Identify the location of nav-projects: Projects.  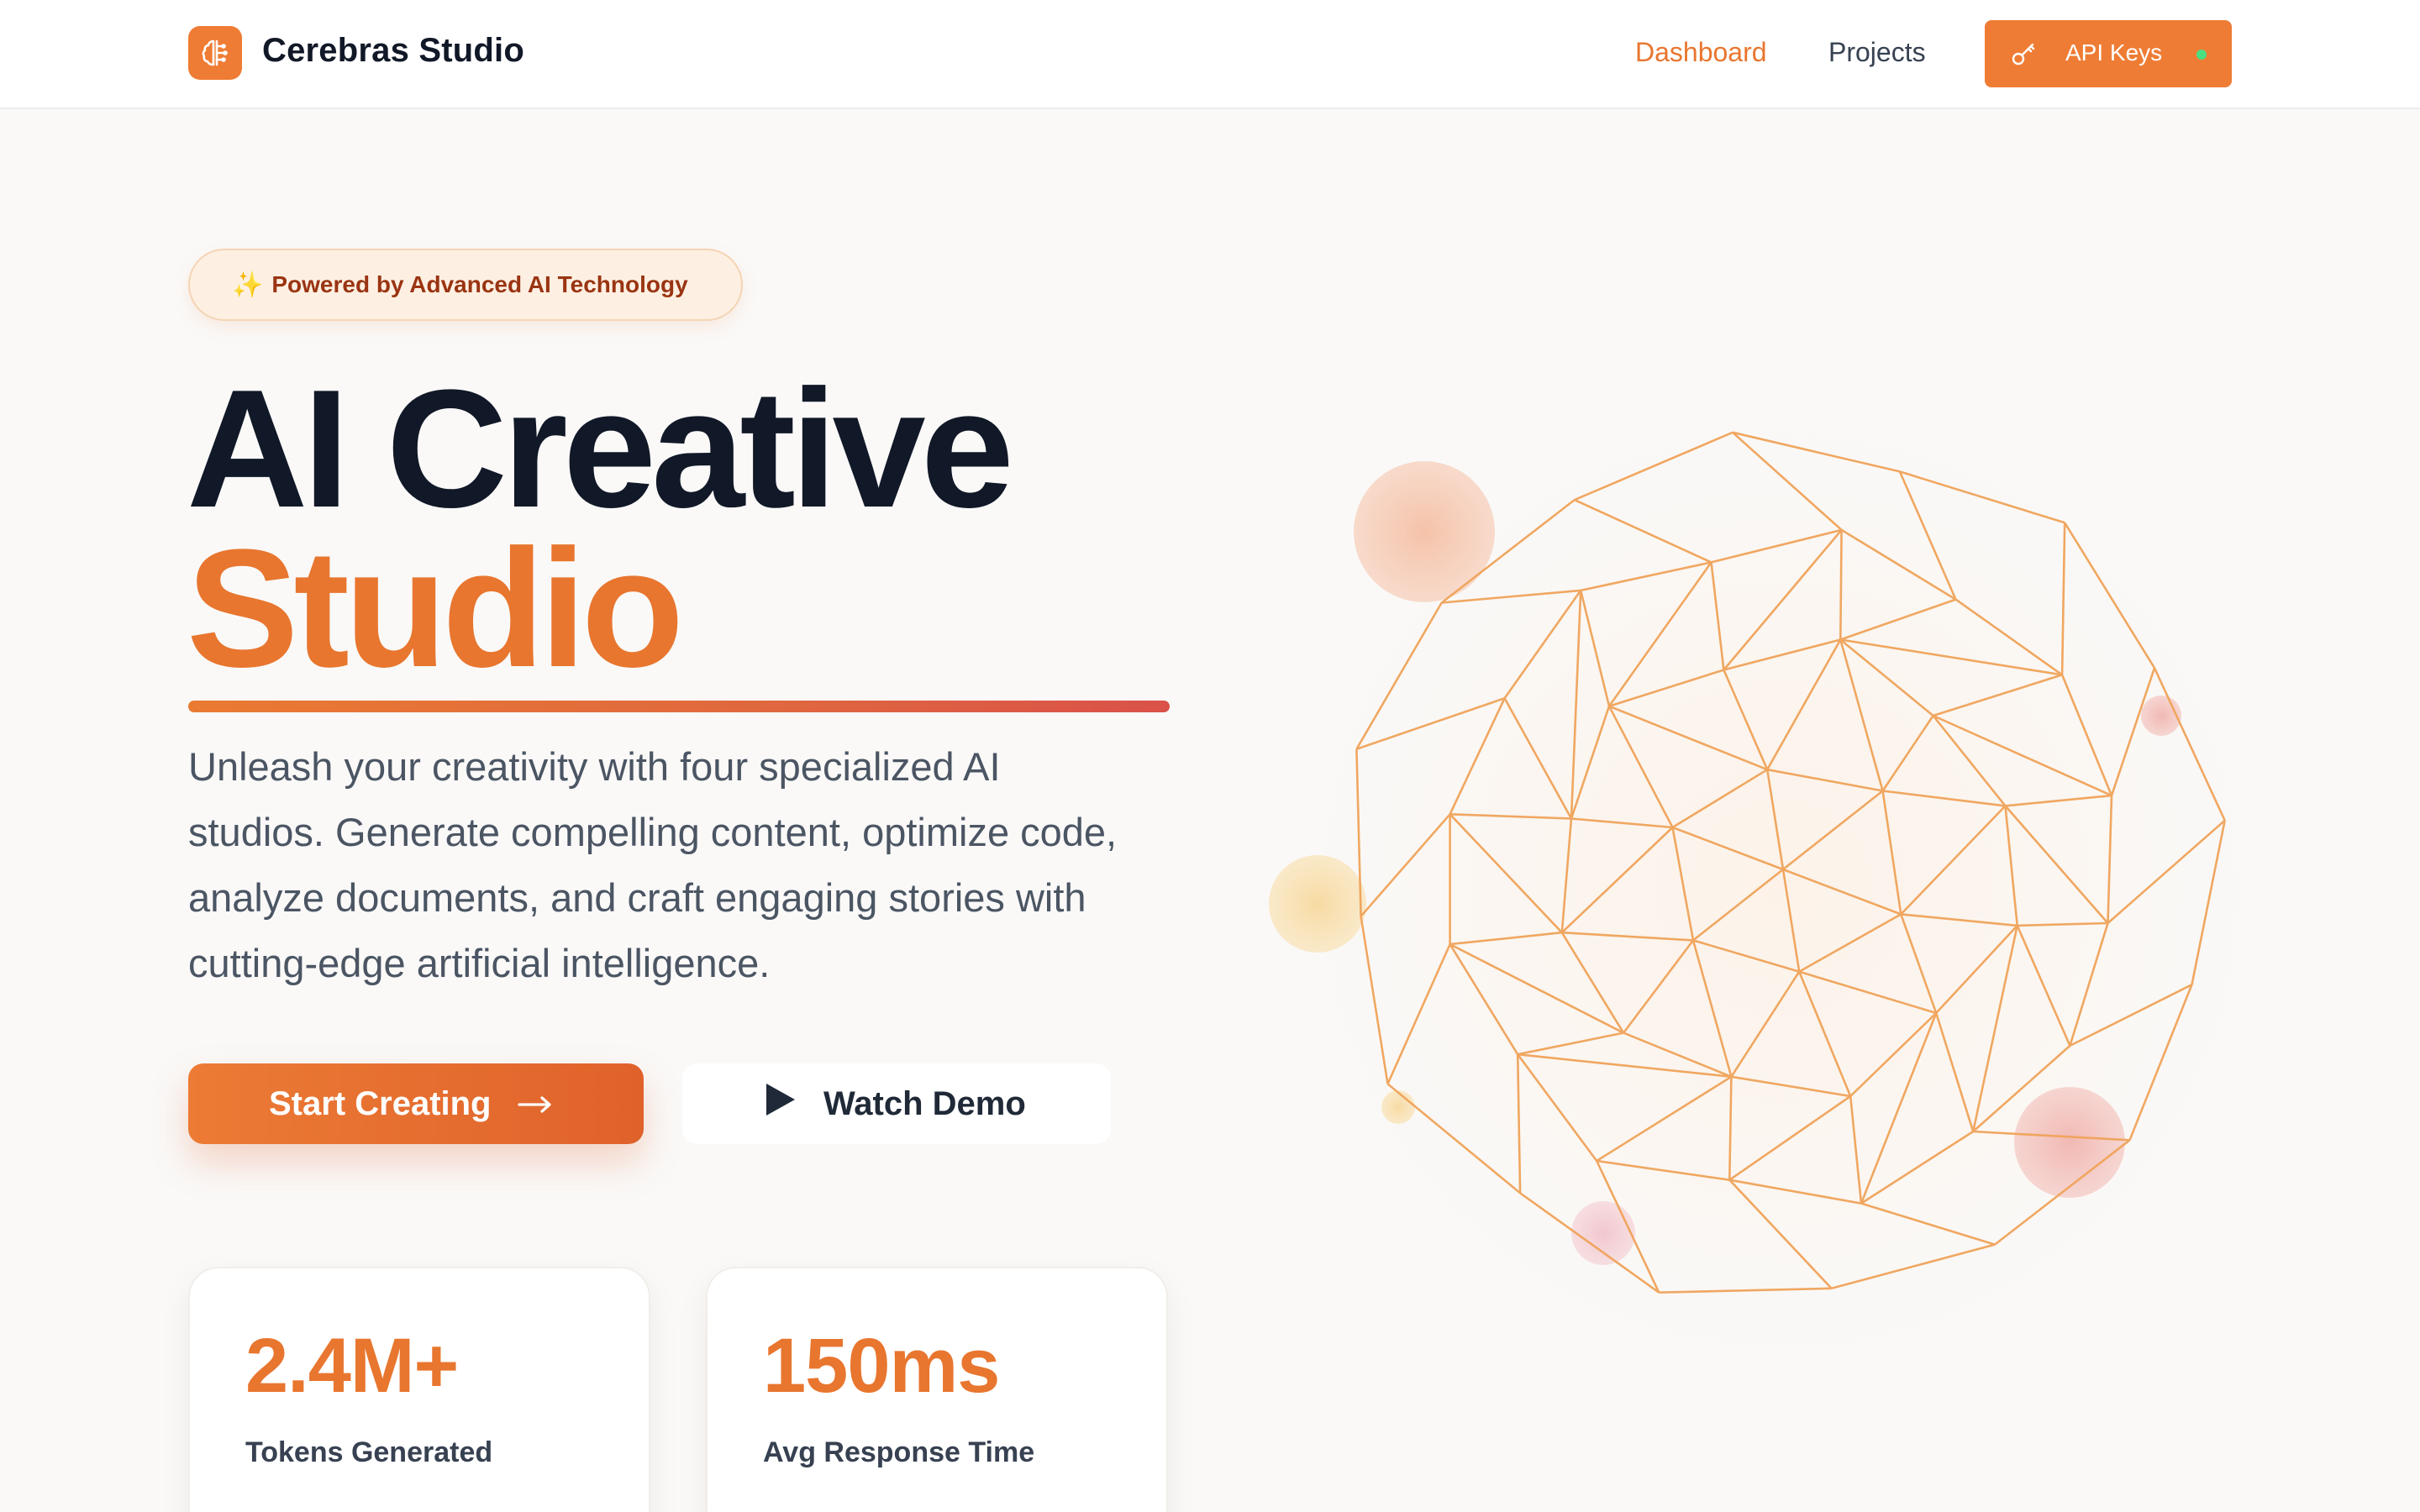
(1877, 52).